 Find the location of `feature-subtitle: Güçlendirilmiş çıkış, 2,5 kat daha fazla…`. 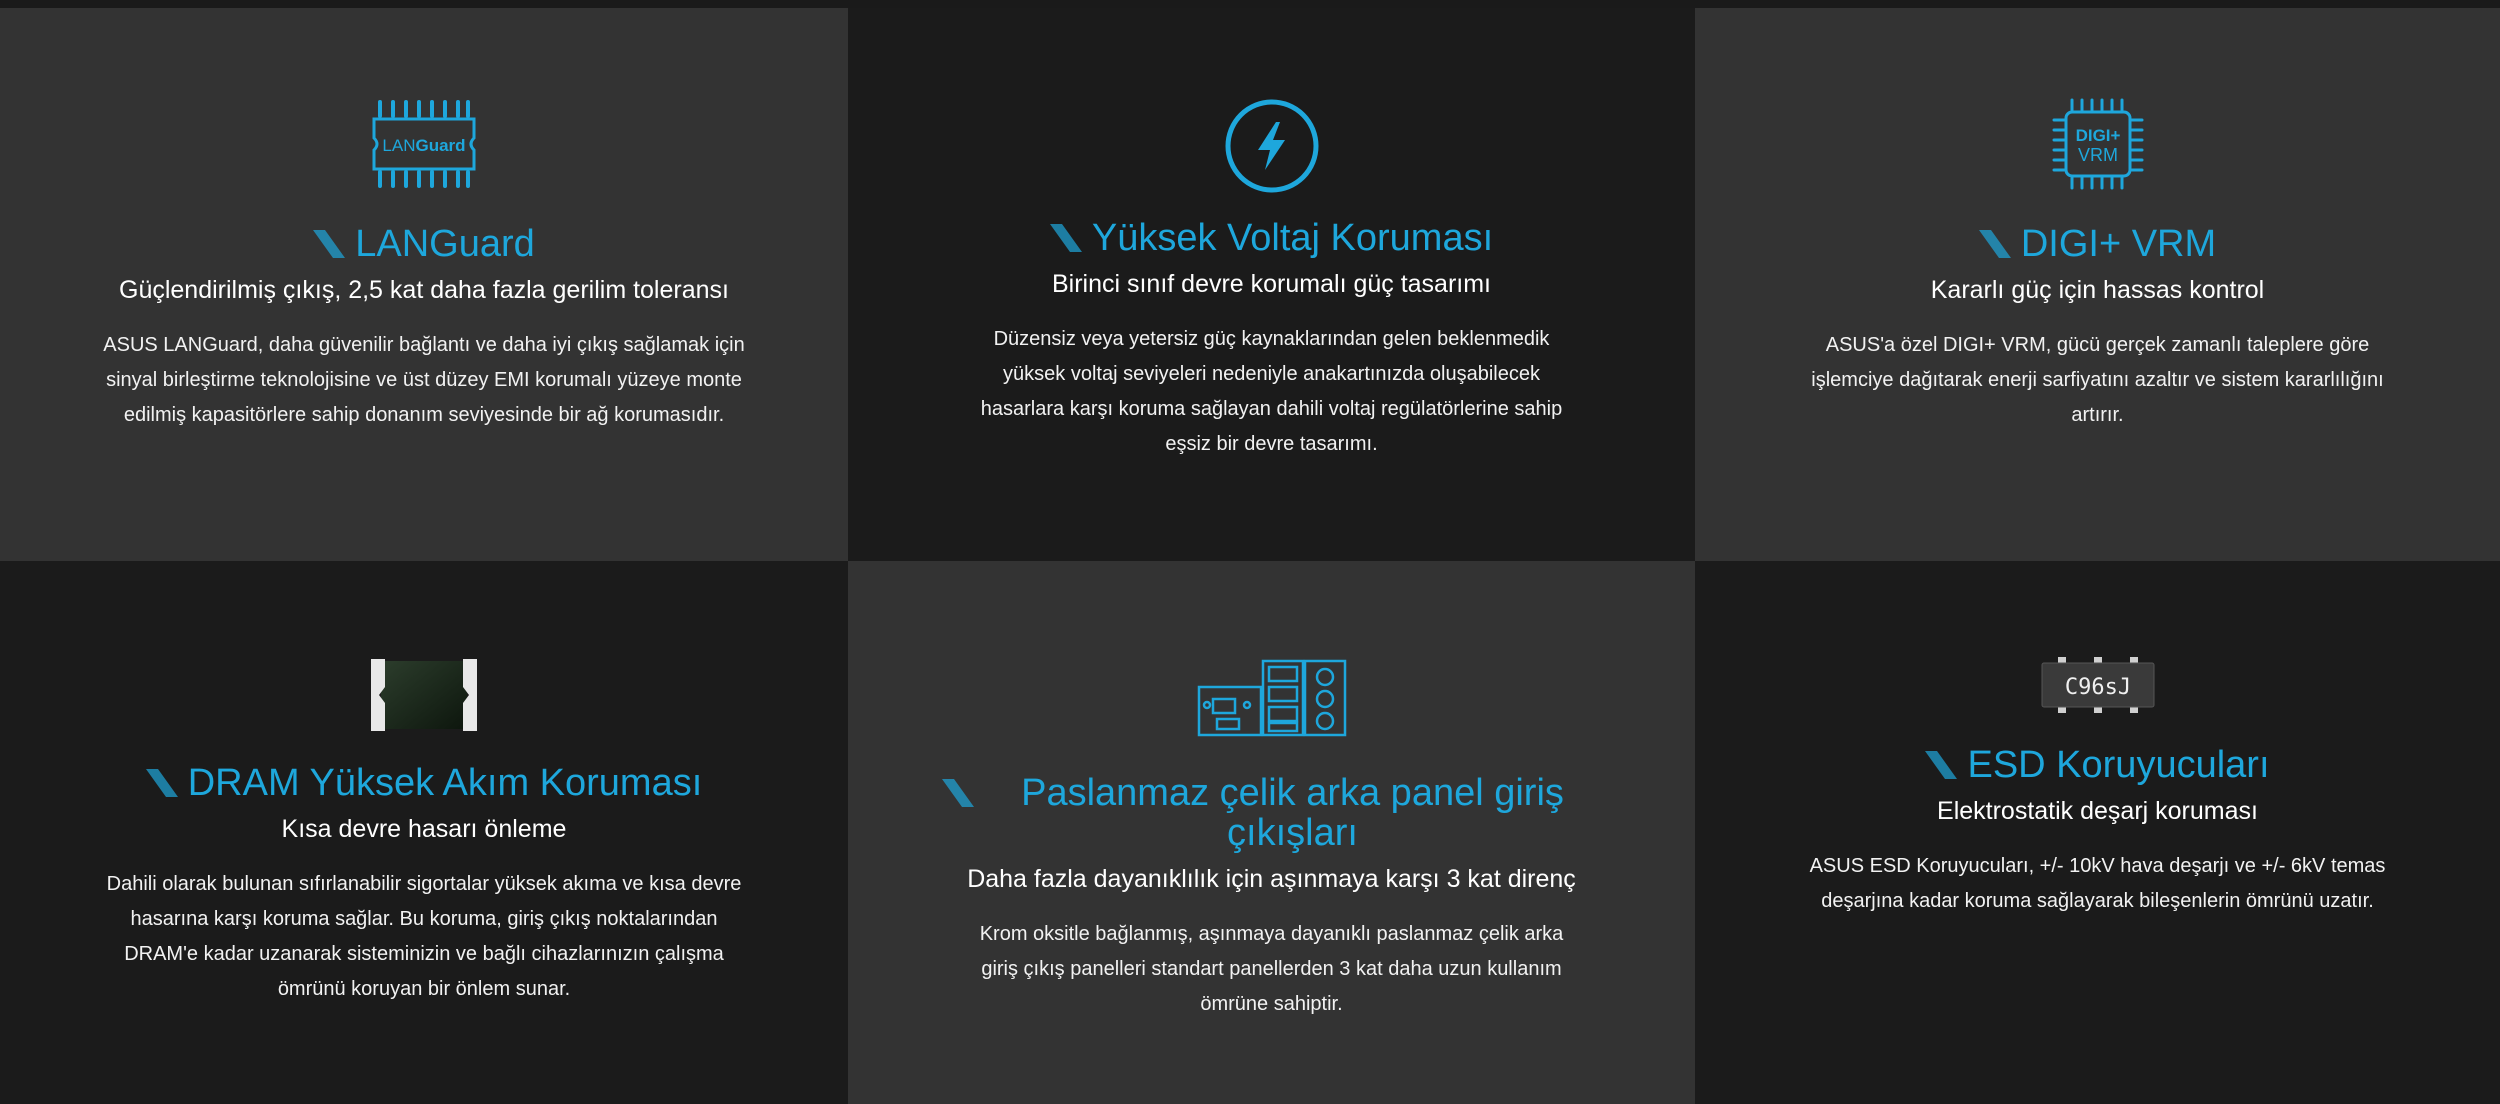

feature-subtitle: Güçlendirilmiş çıkış, 2,5 kat daha fazla… is located at coordinates (424, 290).